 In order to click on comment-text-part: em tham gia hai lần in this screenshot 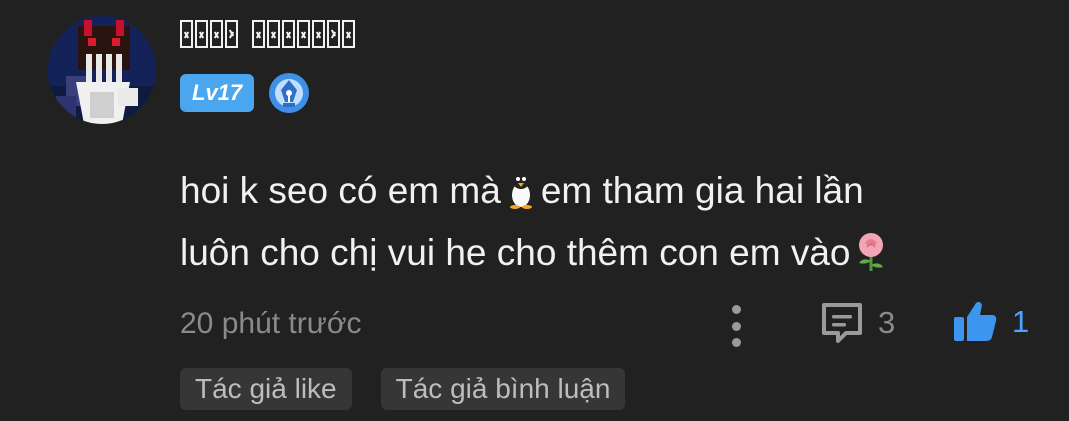, I will do `click(702, 190)`.